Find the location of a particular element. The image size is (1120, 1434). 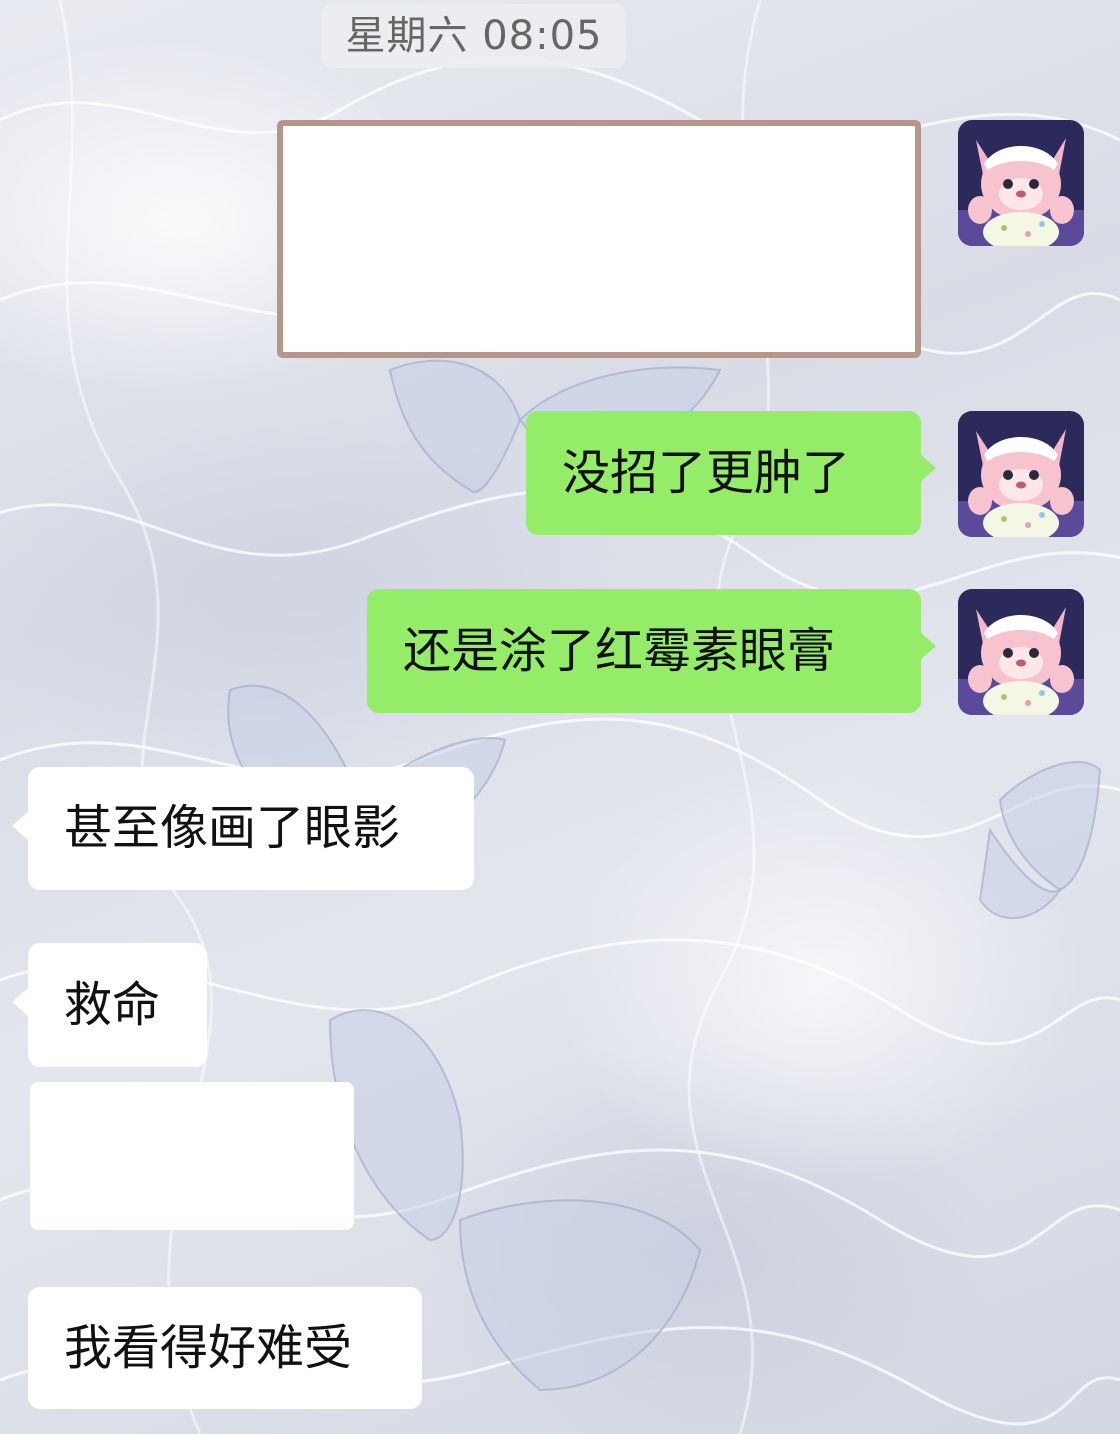

message-text: 我看得好难受 is located at coordinates (208, 1348).